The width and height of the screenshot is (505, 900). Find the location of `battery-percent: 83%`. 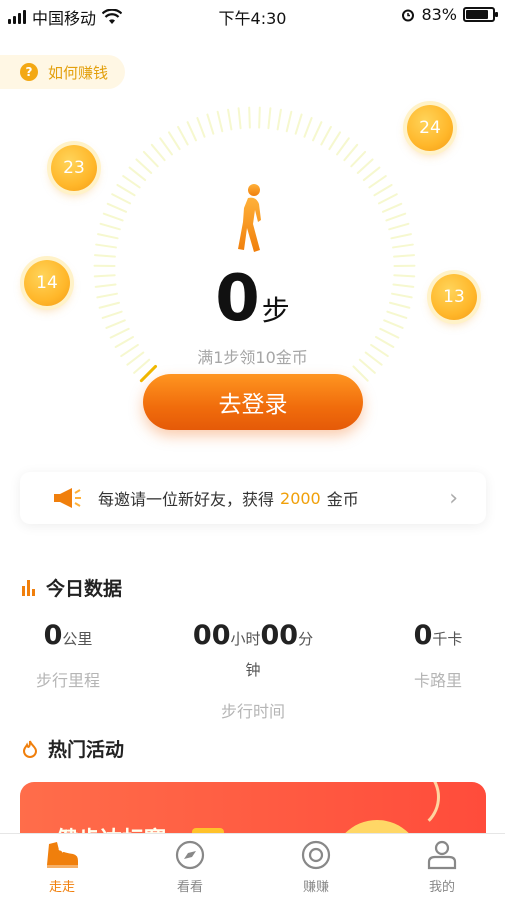

battery-percent: 83% is located at coordinates (439, 14).